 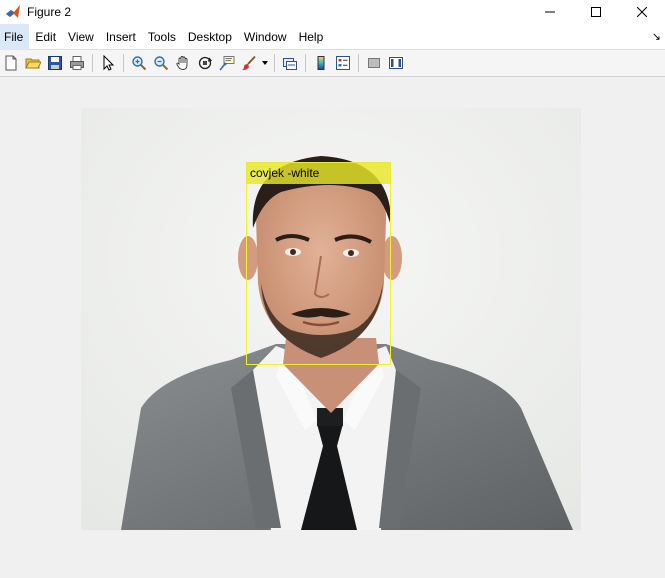 I want to click on colorbar-icon, so click(x=321, y=63).